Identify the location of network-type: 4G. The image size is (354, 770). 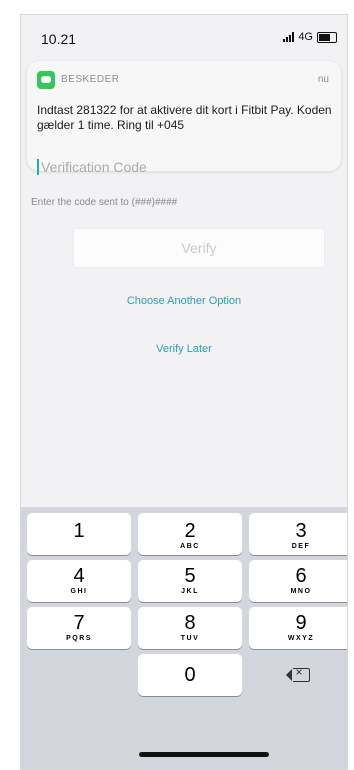
(305, 37).